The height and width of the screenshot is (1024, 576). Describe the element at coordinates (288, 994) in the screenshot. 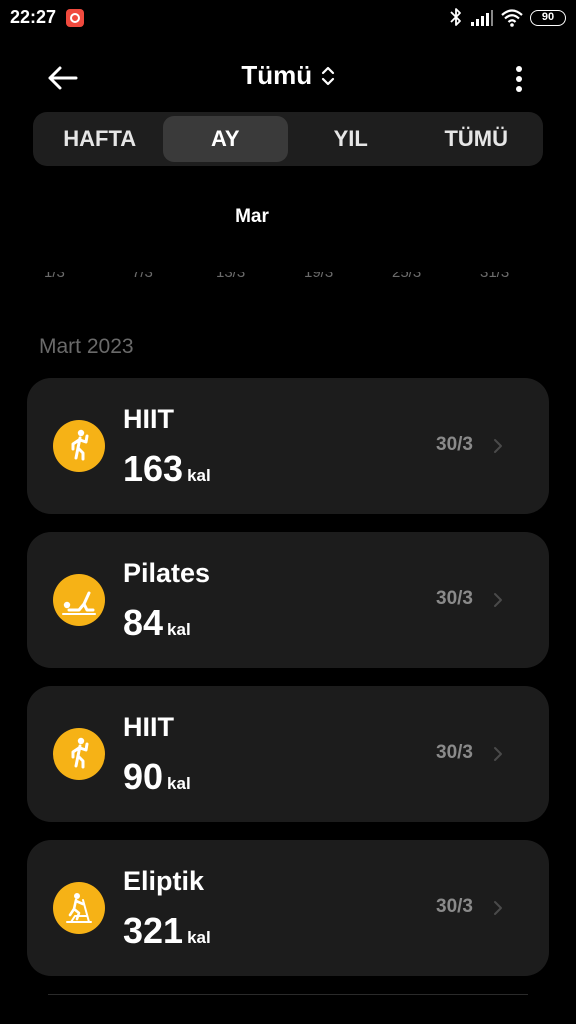

I see `divider` at that location.